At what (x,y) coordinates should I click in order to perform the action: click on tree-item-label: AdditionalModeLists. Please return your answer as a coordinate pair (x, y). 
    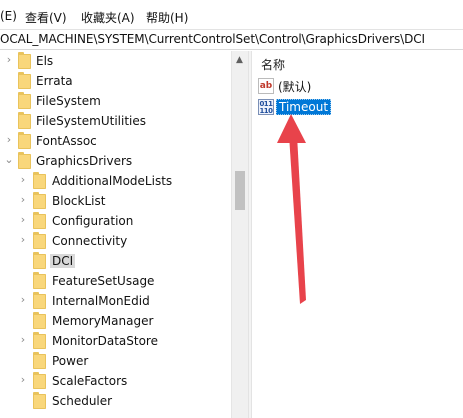
    Looking at the image, I should click on (112, 181).